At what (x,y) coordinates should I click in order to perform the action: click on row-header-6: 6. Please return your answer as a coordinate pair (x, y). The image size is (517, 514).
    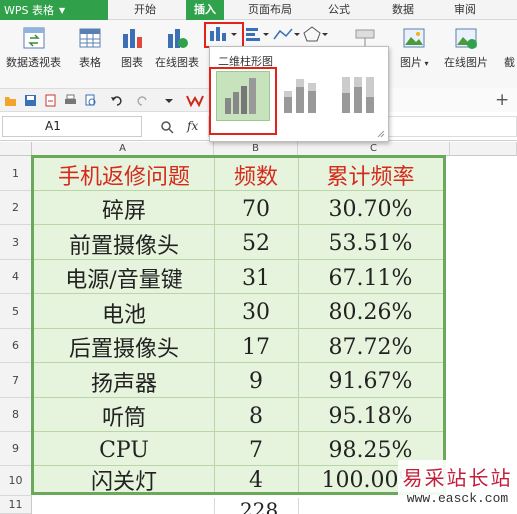
    Looking at the image, I should click on (16, 346).